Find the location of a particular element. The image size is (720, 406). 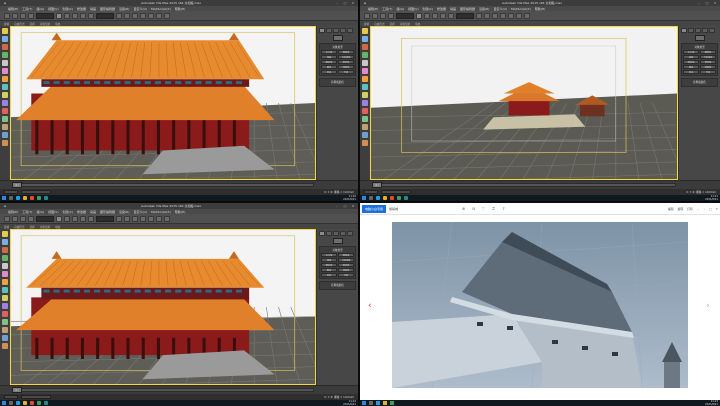

maximize-icon: □ is located at coordinates (345, 3).